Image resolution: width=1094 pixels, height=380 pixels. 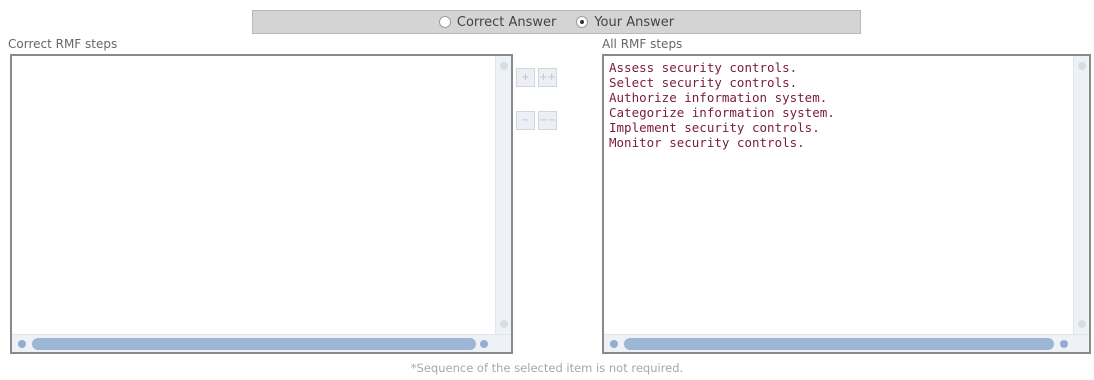 What do you see at coordinates (63, 44) in the screenshot?
I see `left-panel-label: Correct RMF steps` at bounding box center [63, 44].